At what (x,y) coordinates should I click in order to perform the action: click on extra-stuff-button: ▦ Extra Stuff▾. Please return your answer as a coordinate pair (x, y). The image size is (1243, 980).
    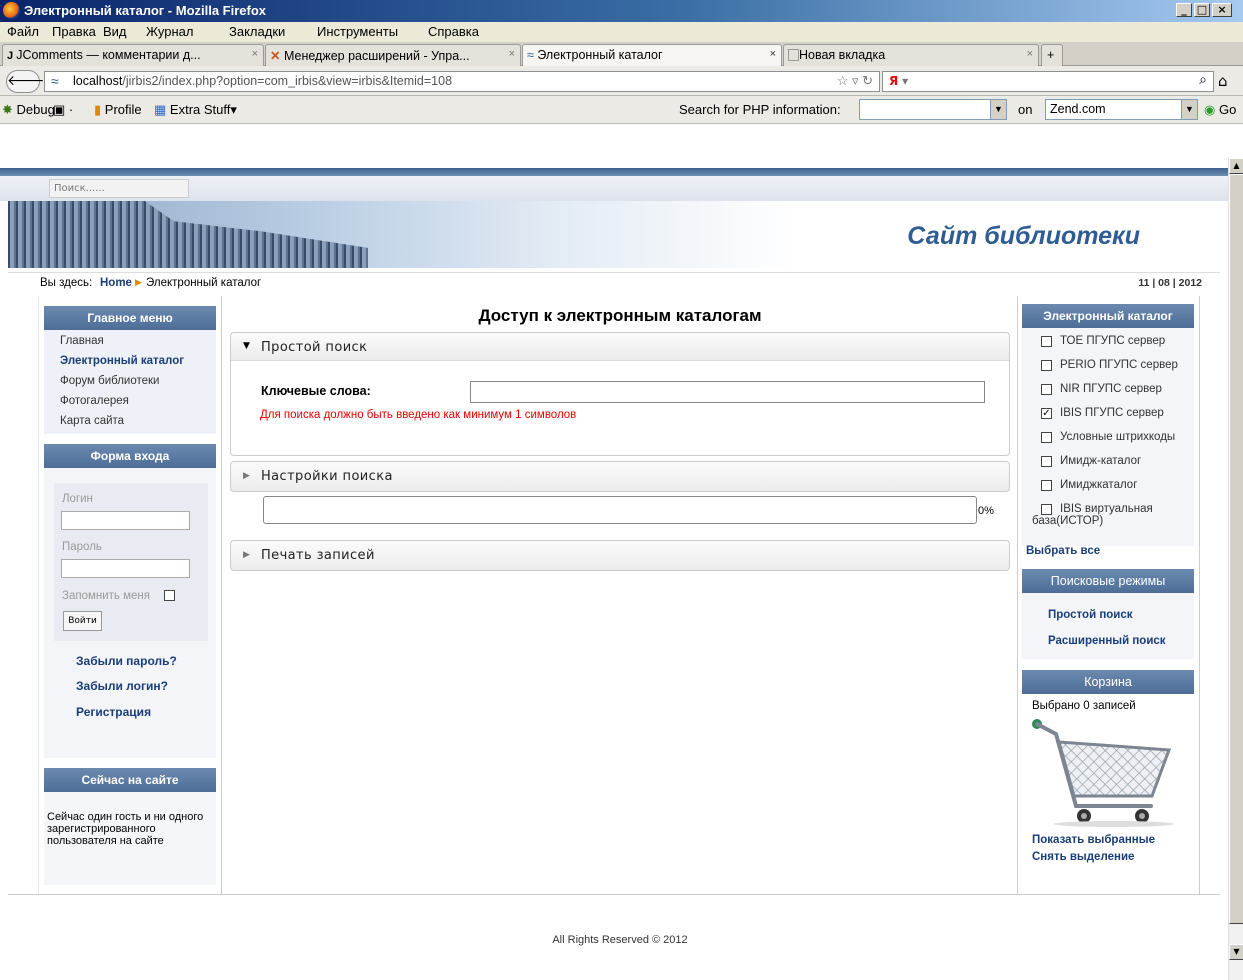
    Looking at the image, I should click on (195, 110).